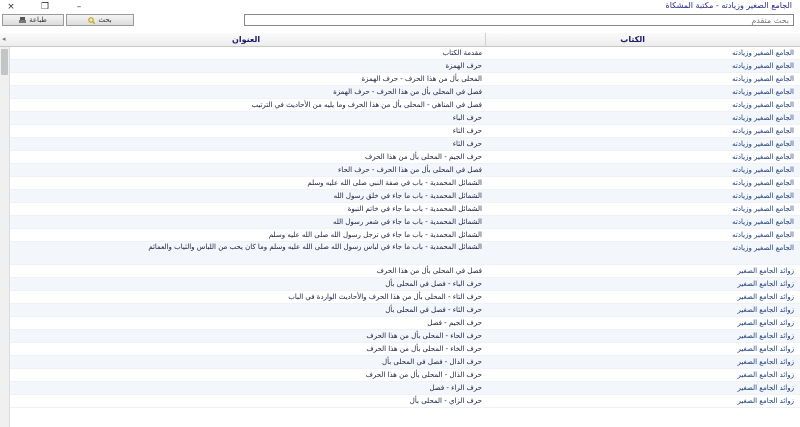  Describe the element at coordinates (400, 144) in the screenshot. I see `table-row: الجامع الصغير وزيادته حرف الثاء` at that location.